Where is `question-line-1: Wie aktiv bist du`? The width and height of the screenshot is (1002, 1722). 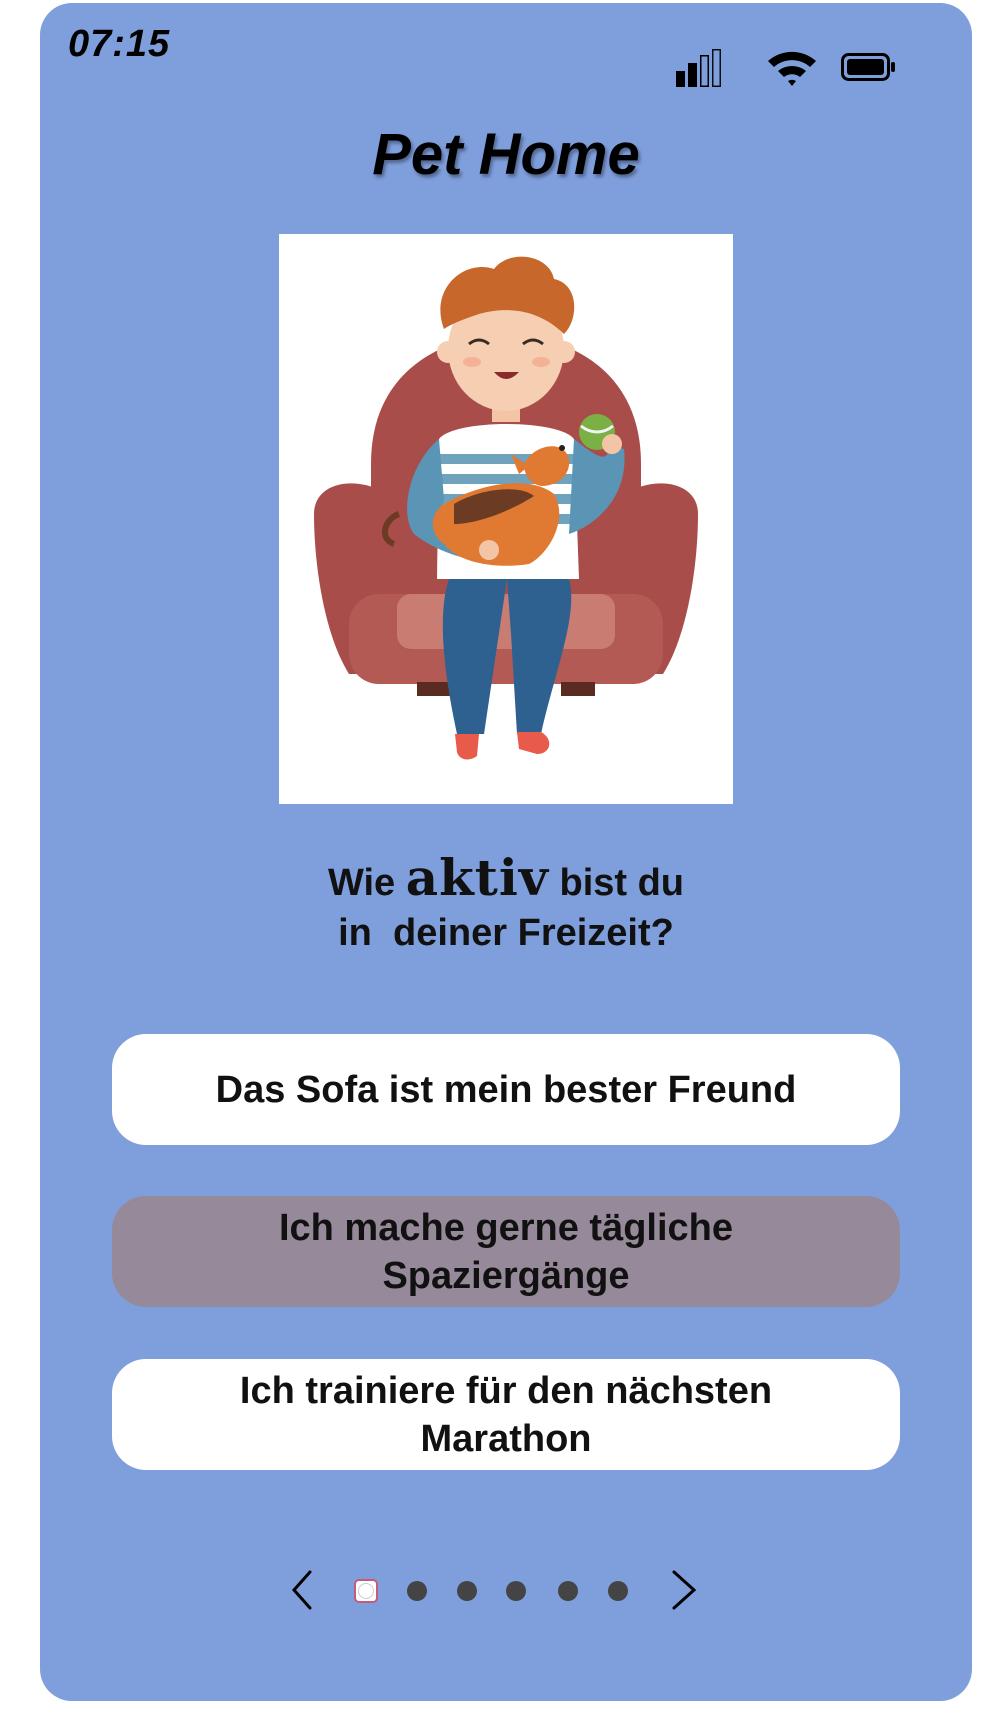
question-line-1: Wie aktiv bist du is located at coordinates (506, 880).